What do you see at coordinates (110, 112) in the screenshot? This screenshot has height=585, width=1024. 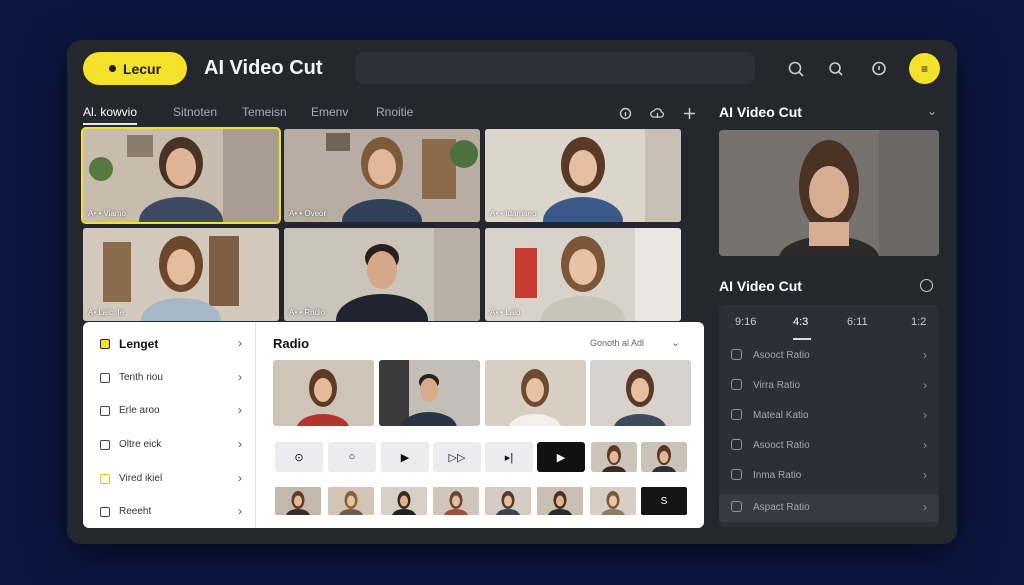 I see `tab-ai-kowvio: Al. kowvio` at bounding box center [110, 112].